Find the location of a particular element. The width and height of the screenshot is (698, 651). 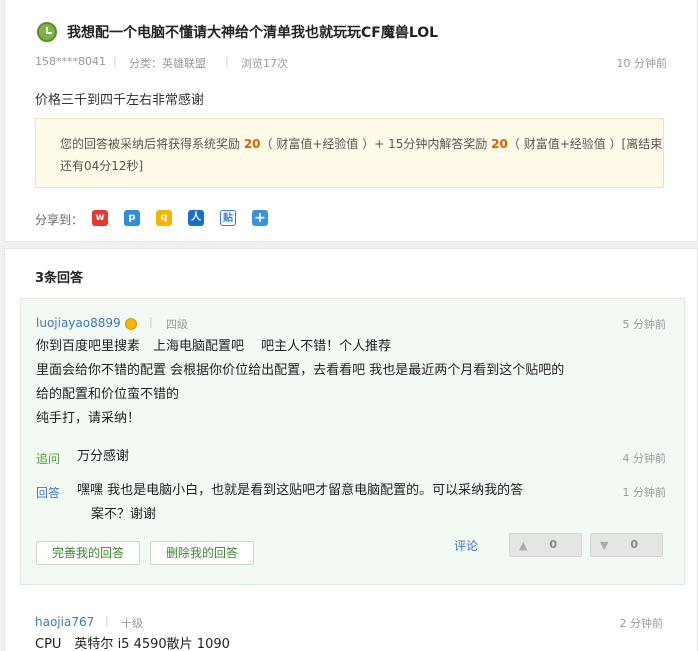

reply-text: 案不？谢谢 is located at coordinates (124, 514).